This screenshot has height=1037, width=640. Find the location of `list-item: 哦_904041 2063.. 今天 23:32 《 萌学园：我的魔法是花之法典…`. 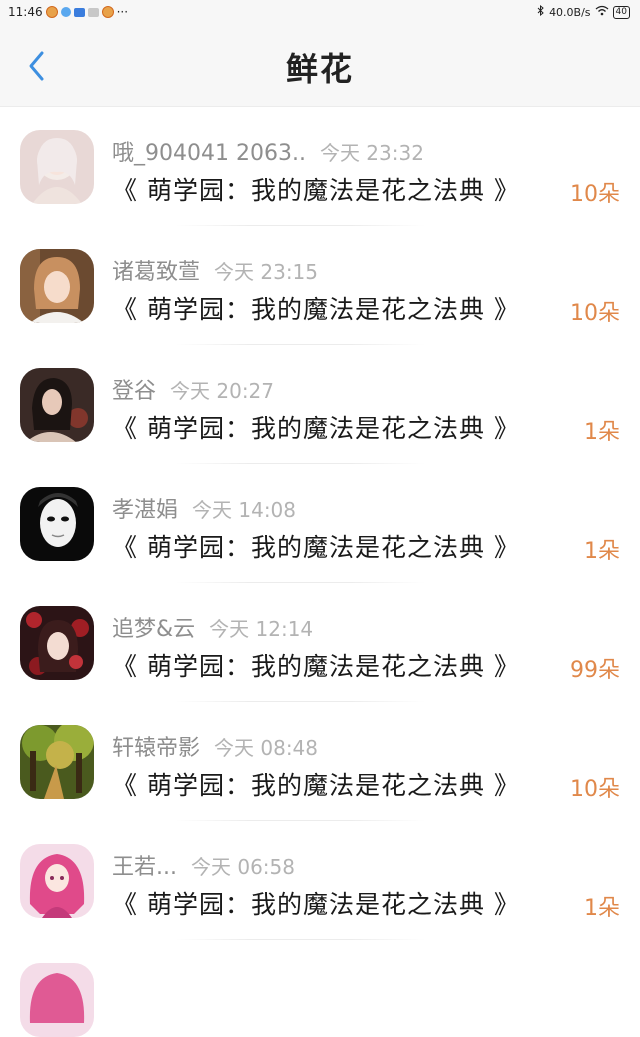

list-item: 哦_904041 2063.. 今天 23:32 《 萌学园：我的魔法是花之法典… is located at coordinates (320, 166).